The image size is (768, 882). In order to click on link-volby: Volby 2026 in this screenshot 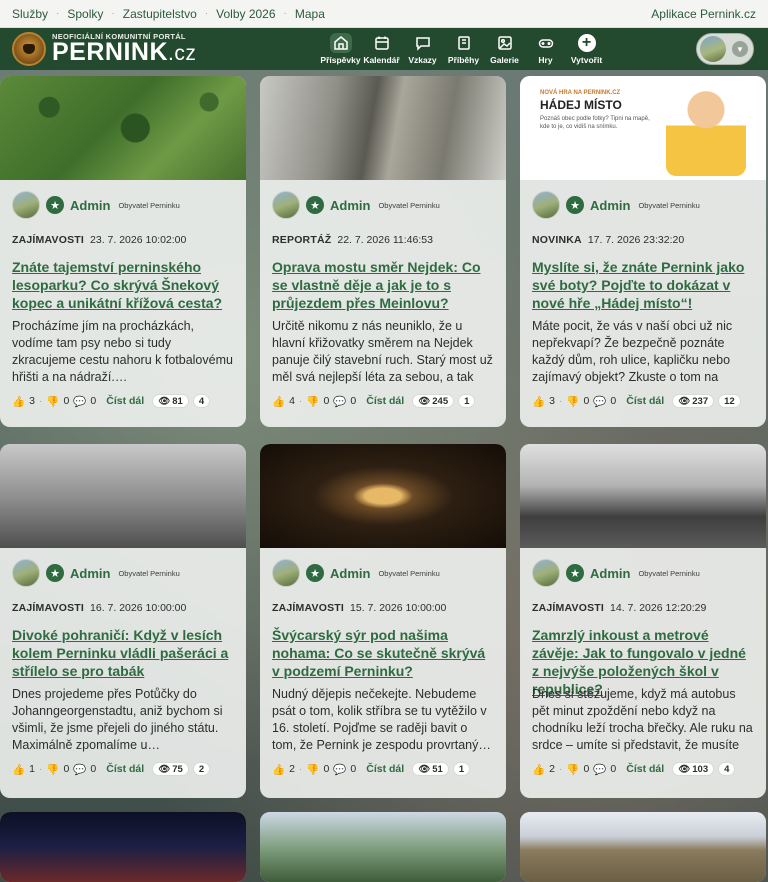, I will do `click(245, 14)`.